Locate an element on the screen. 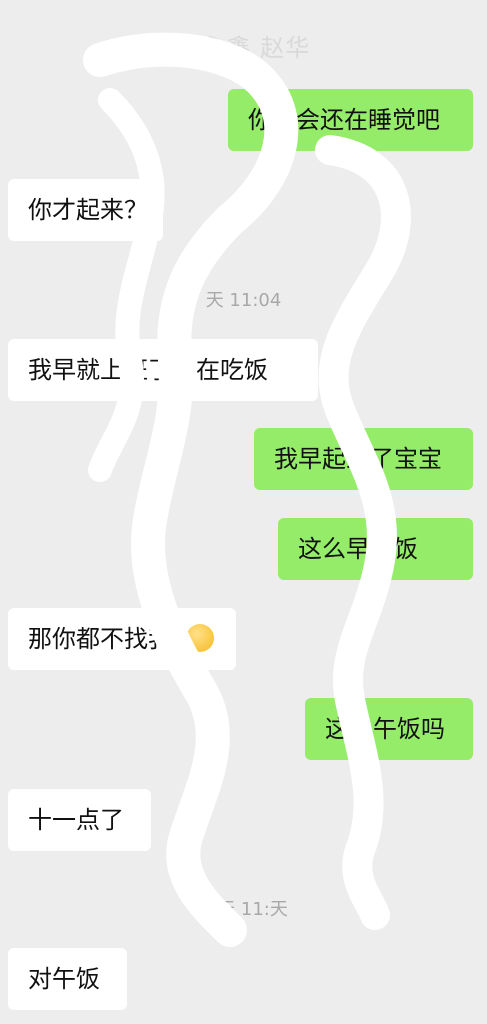 The width and height of the screenshot is (487, 1024). message-text: 我早就上班了。在吃饭 is located at coordinates (148, 370).